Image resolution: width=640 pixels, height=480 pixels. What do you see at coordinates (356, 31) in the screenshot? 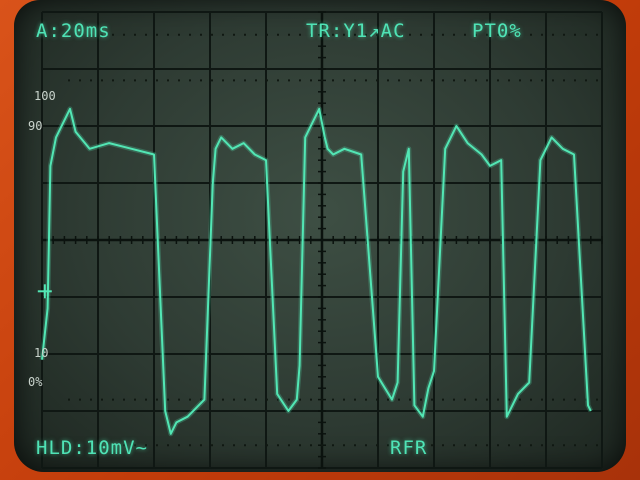
I see `trigger-readout: TR:Y1↗AC` at bounding box center [356, 31].